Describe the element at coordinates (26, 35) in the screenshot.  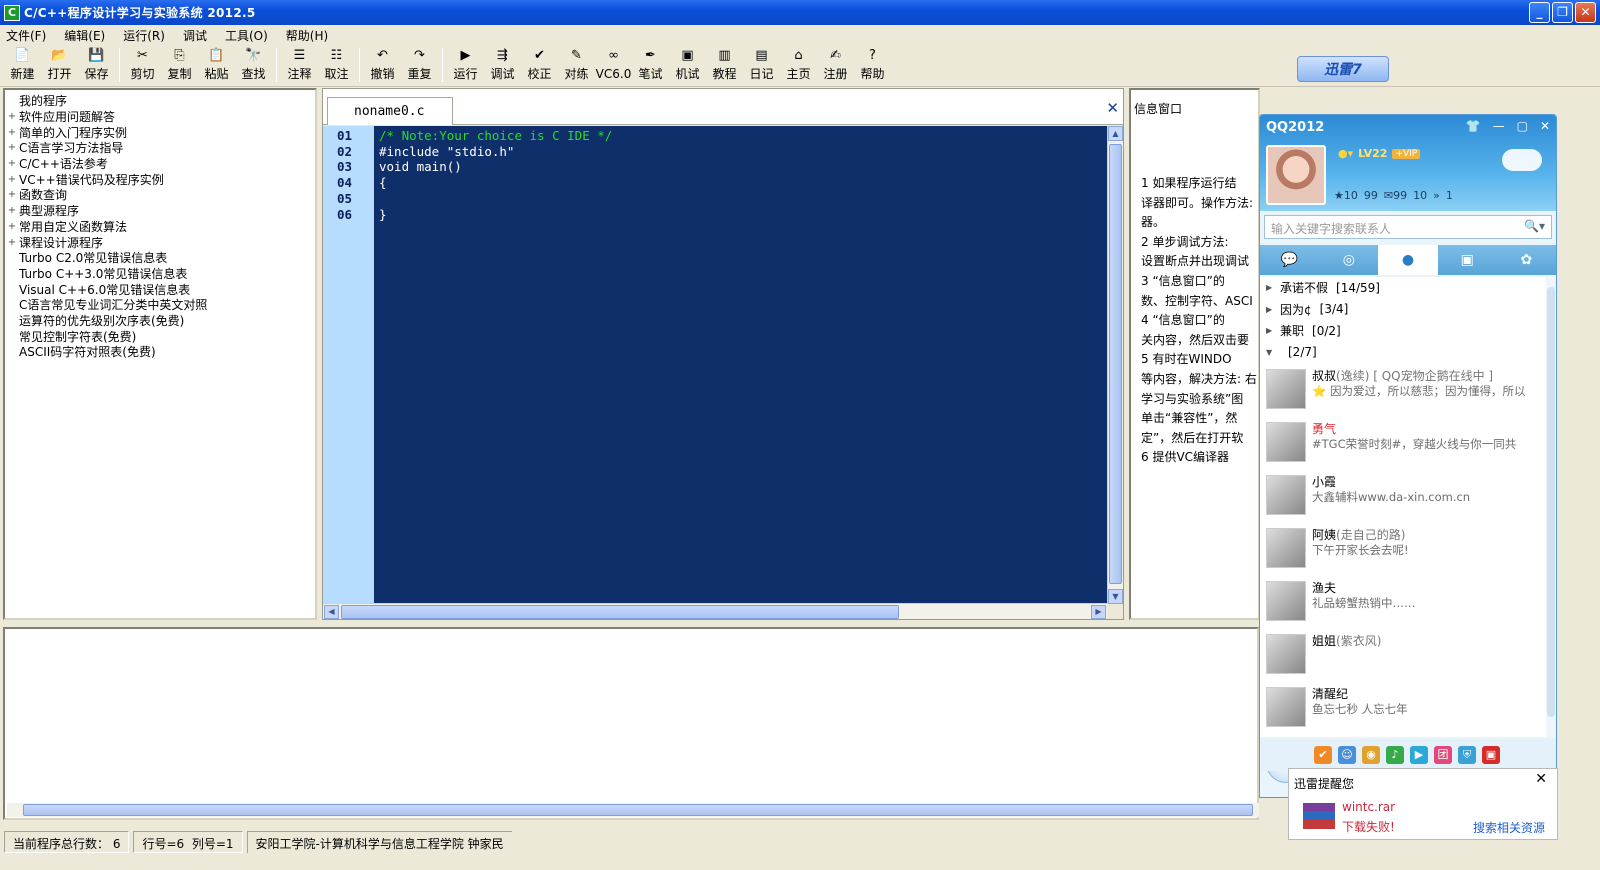
I see `menu-file: 文件(F)` at that location.